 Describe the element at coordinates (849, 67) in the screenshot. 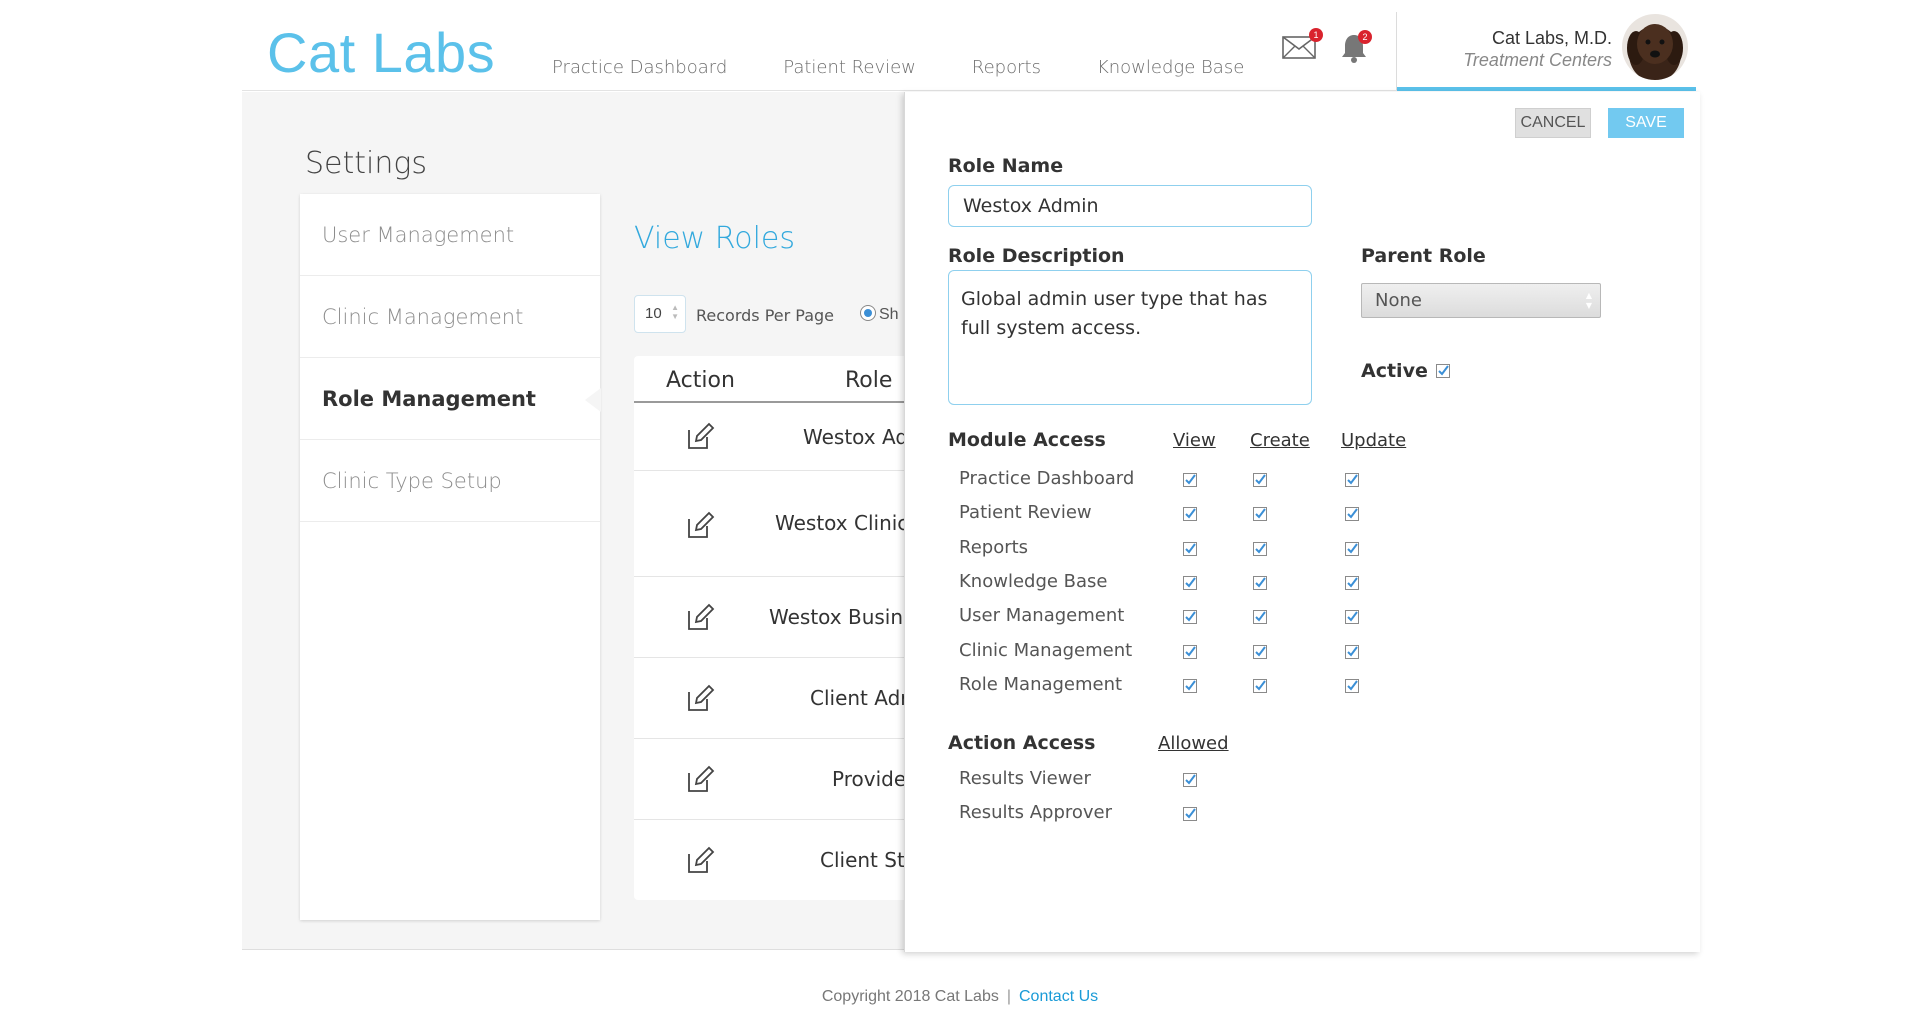

I see `nav-patient-review: Patient Review` at that location.